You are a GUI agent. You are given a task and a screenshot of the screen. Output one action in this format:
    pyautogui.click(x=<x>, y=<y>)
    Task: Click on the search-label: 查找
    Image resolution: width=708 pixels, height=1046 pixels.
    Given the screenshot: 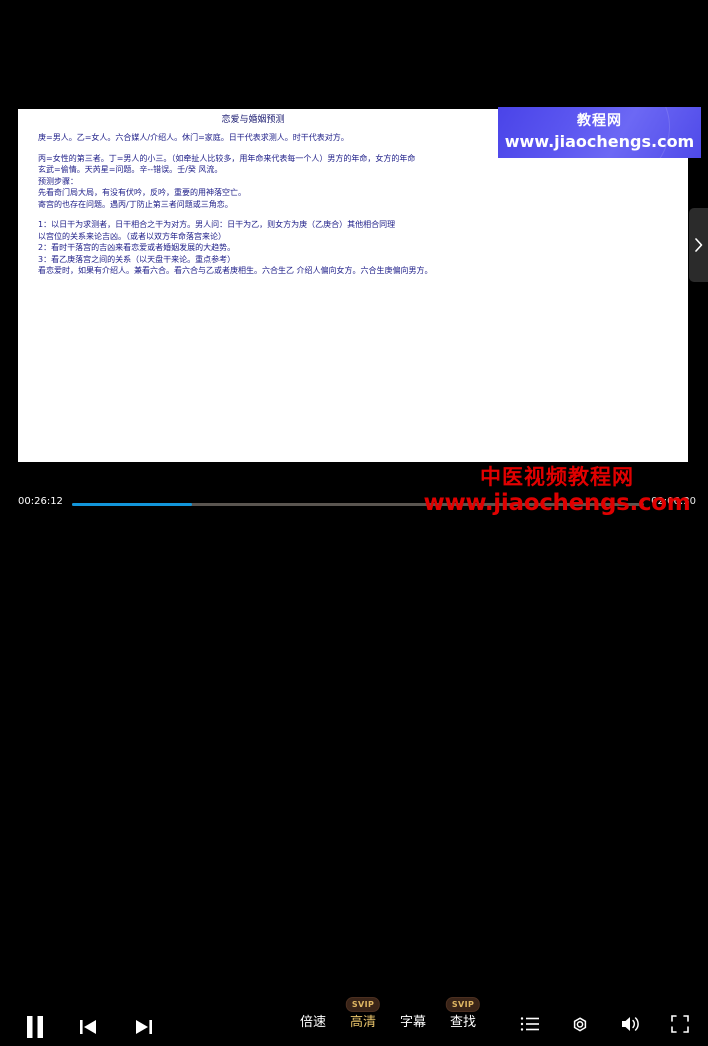 What is the action you would take?
    pyautogui.click(x=463, y=1022)
    